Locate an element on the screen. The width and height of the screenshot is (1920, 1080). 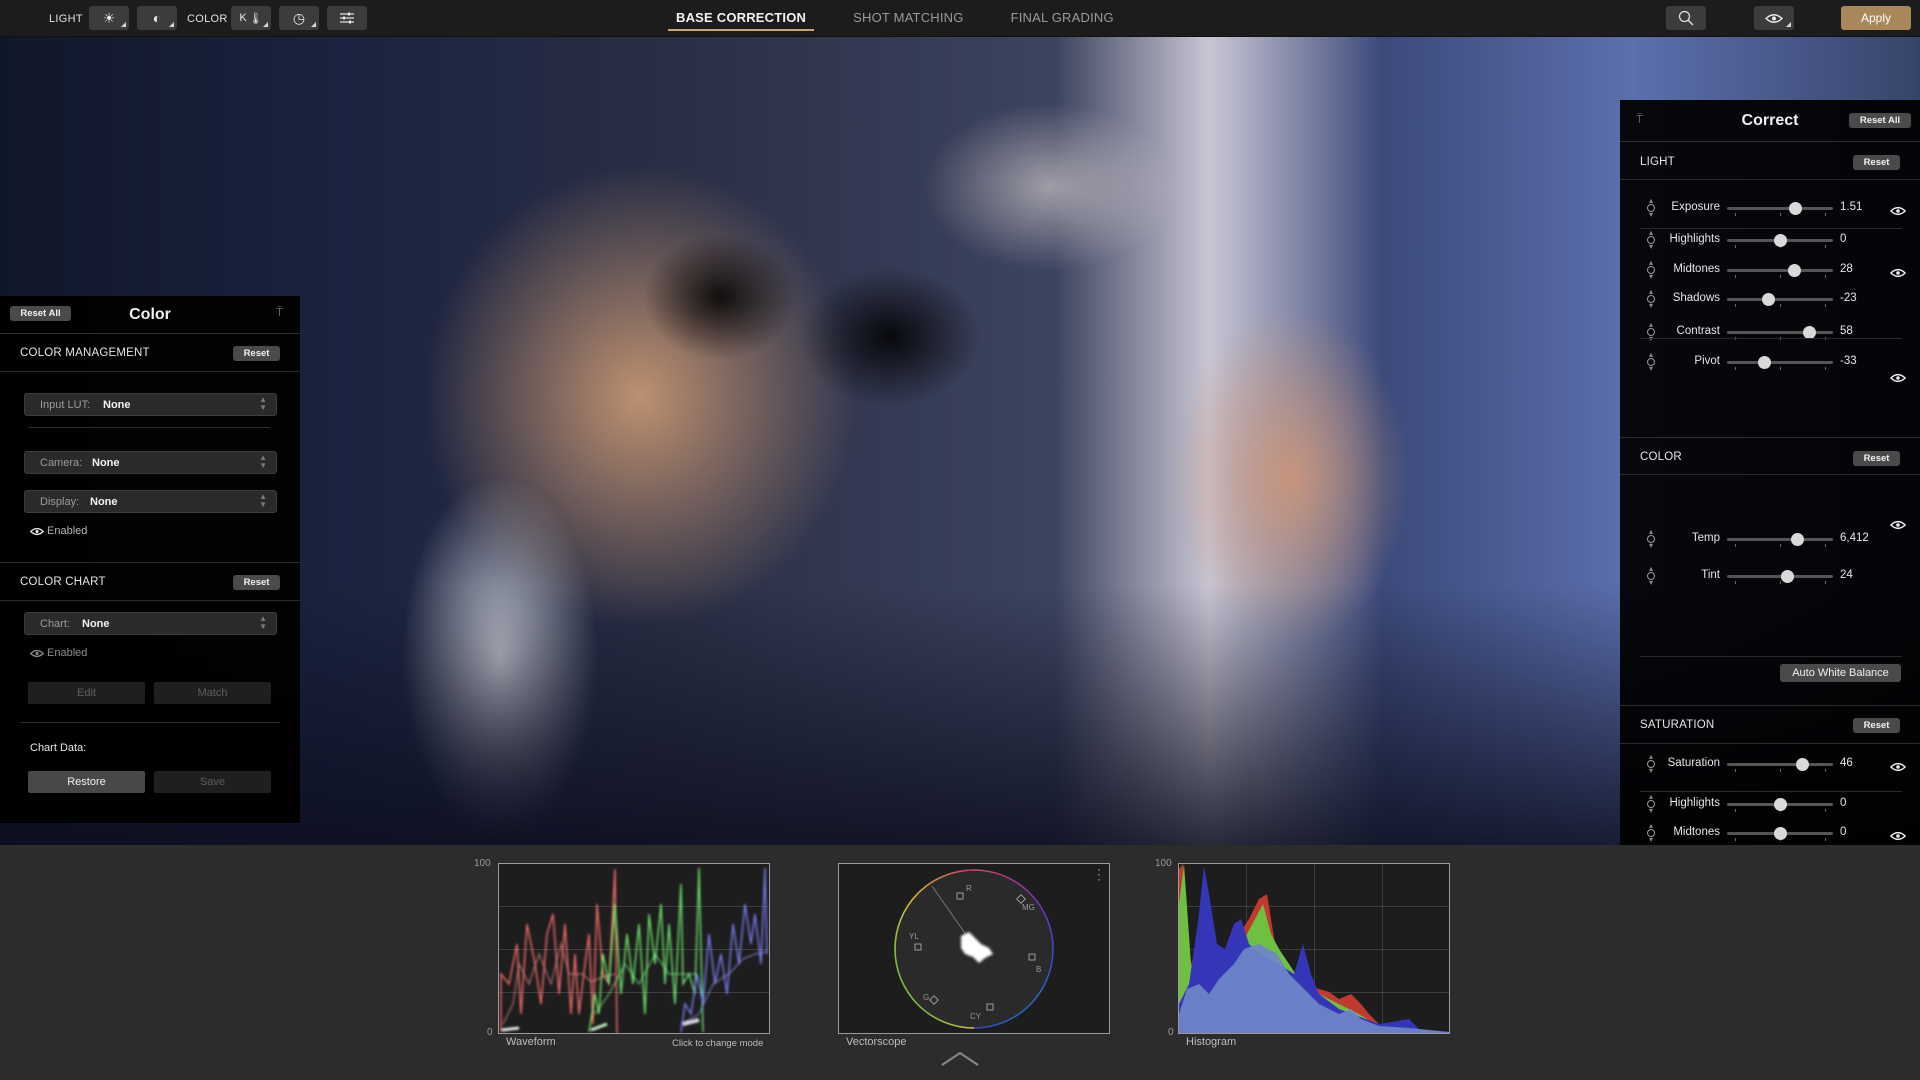
auto-white-balance-button: Auto White Balance is located at coordinates (1840, 673).